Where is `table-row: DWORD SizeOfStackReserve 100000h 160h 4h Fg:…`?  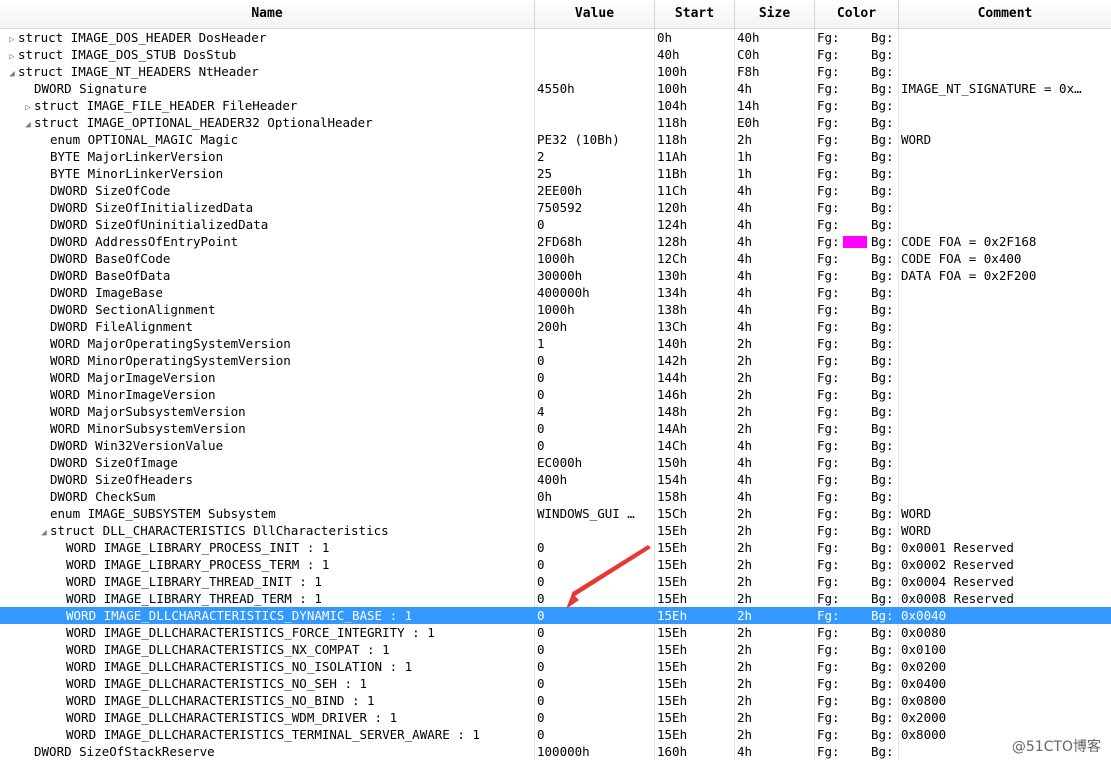
table-row: DWORD SizeOfStackReserve 100000h 160h 4h Fg:… is located at coordinates (555, 751).